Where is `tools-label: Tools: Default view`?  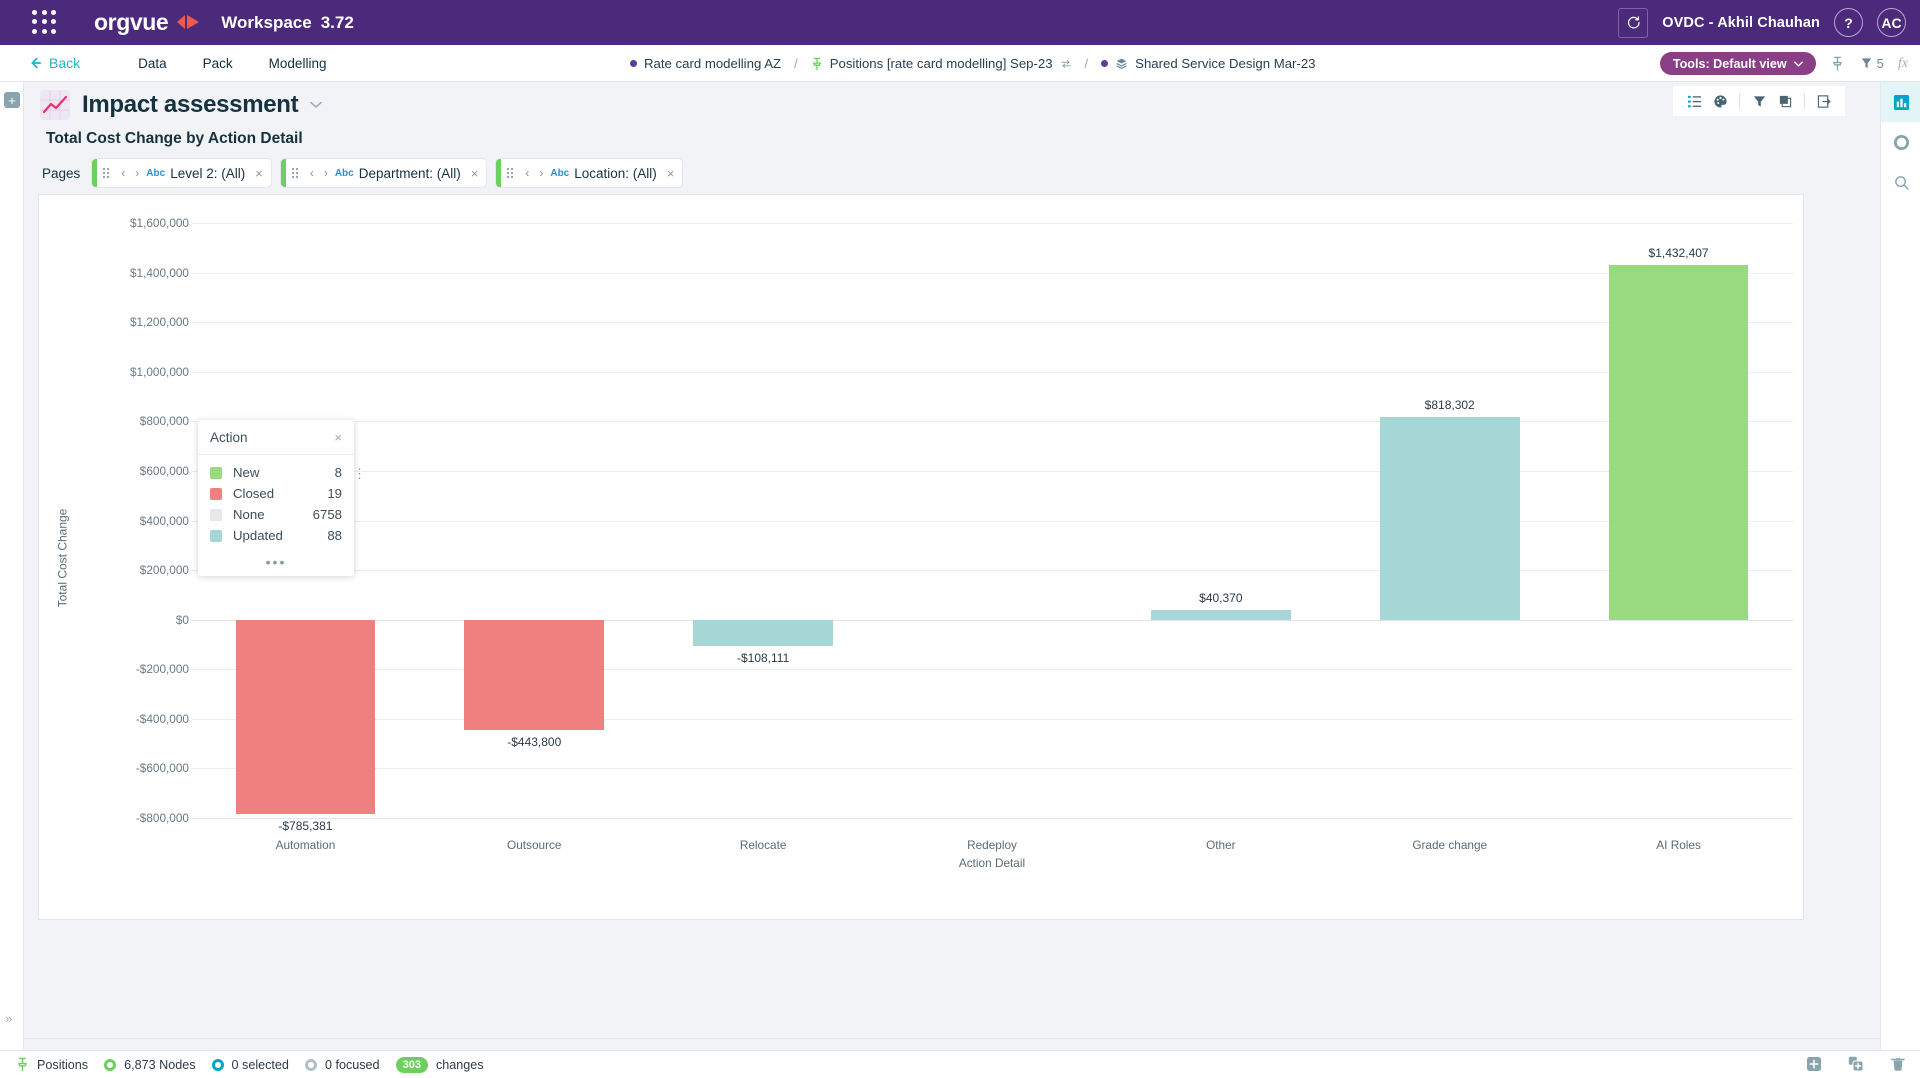 tools-label: Tools: Default view is located at coordinates (1729, 63).